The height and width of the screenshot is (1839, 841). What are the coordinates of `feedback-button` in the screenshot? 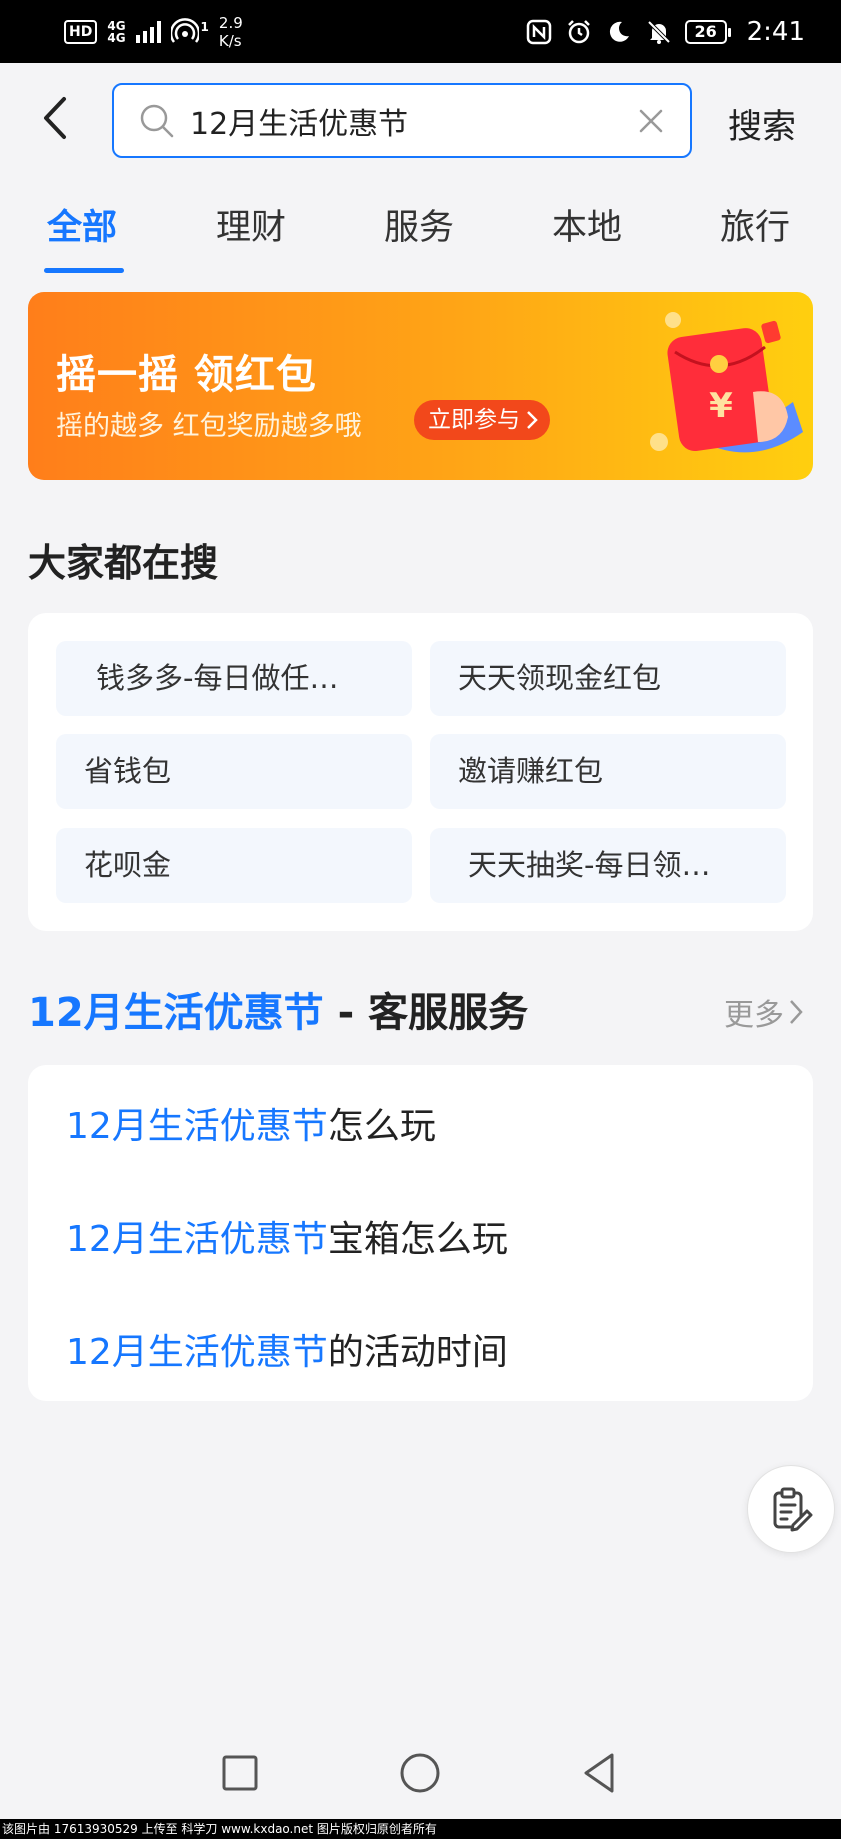 It's located at (791, 1509).